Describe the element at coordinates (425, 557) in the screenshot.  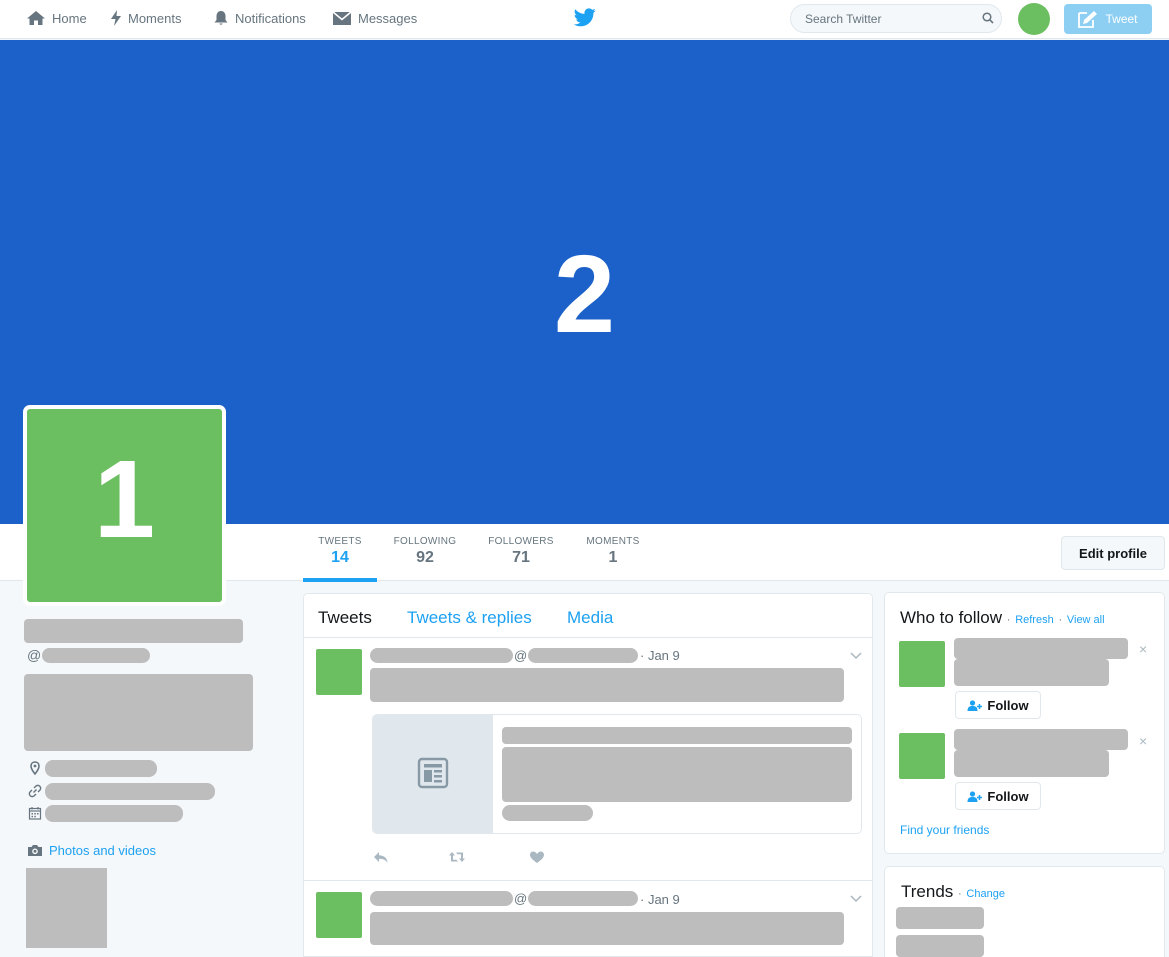
I see `stat-value: 92` at that location.